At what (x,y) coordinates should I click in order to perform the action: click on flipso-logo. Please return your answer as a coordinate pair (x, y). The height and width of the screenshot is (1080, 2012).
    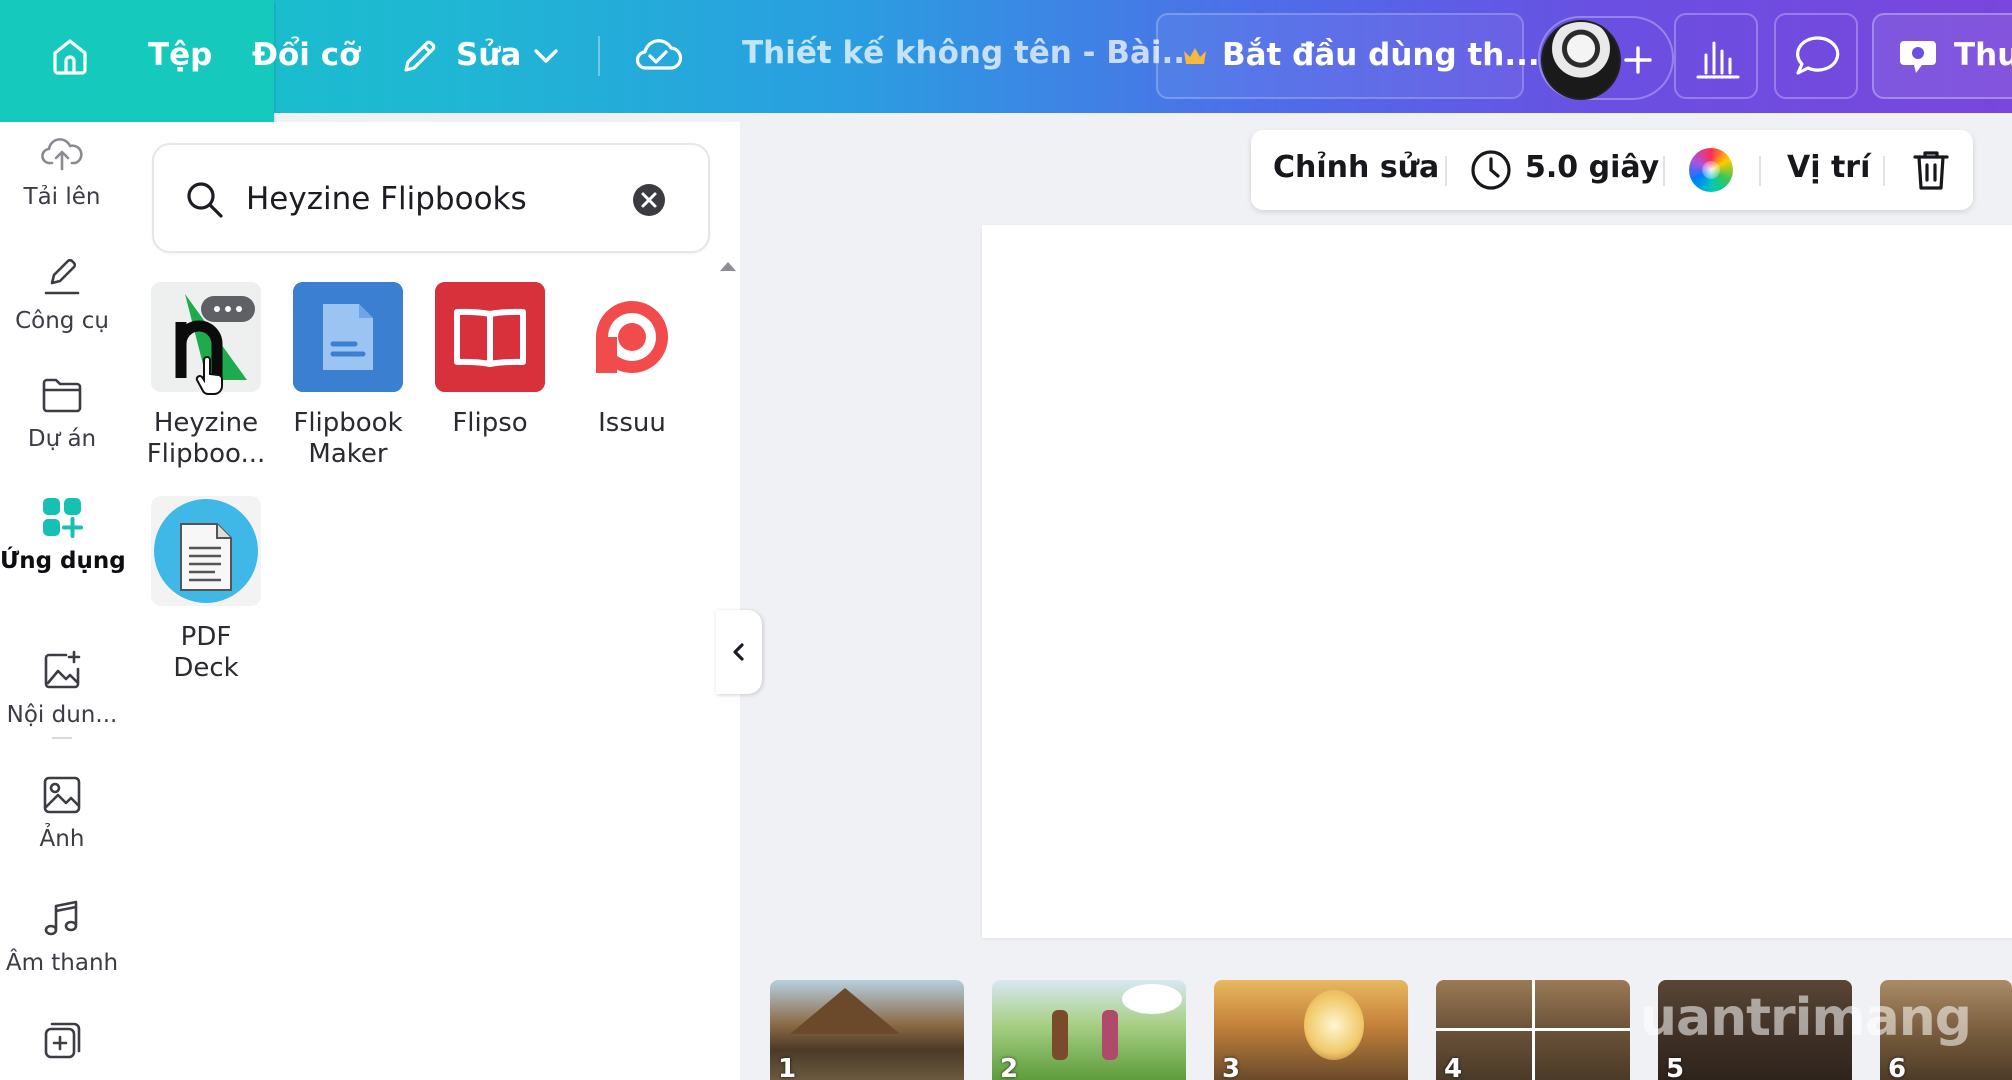
    Looking at the image, I should click on (490, 337).